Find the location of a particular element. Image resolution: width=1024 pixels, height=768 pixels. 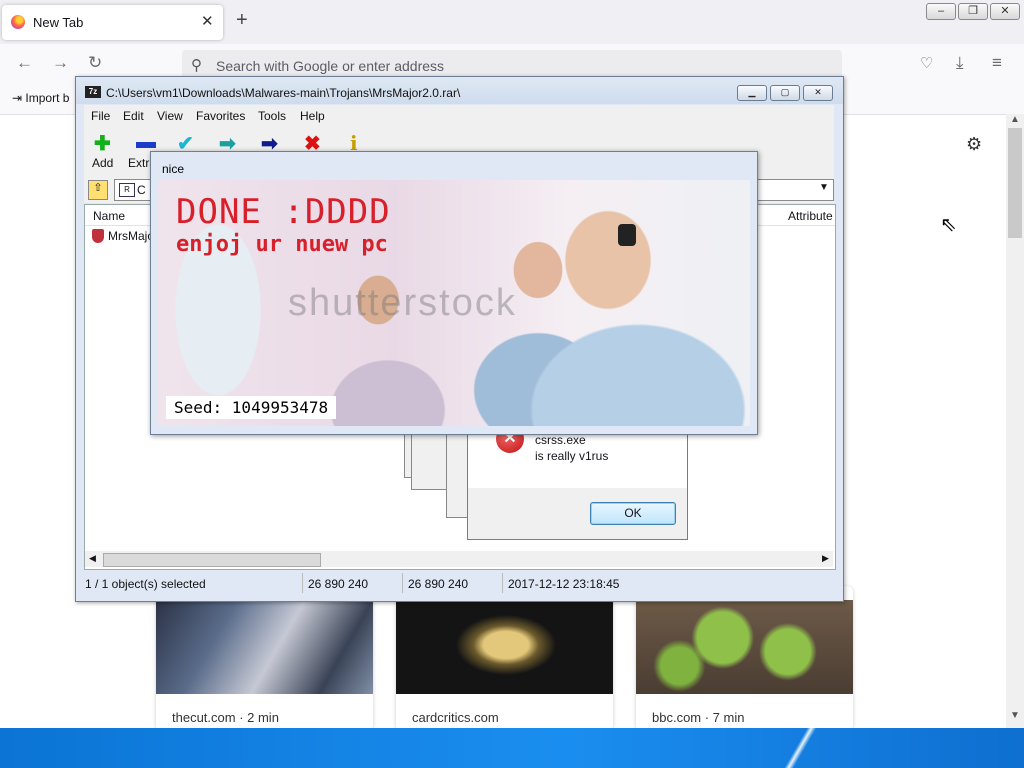

browser-tab-strip: New Tab ✕ + – ❐ ✕ is located at coordinates (512, 22).